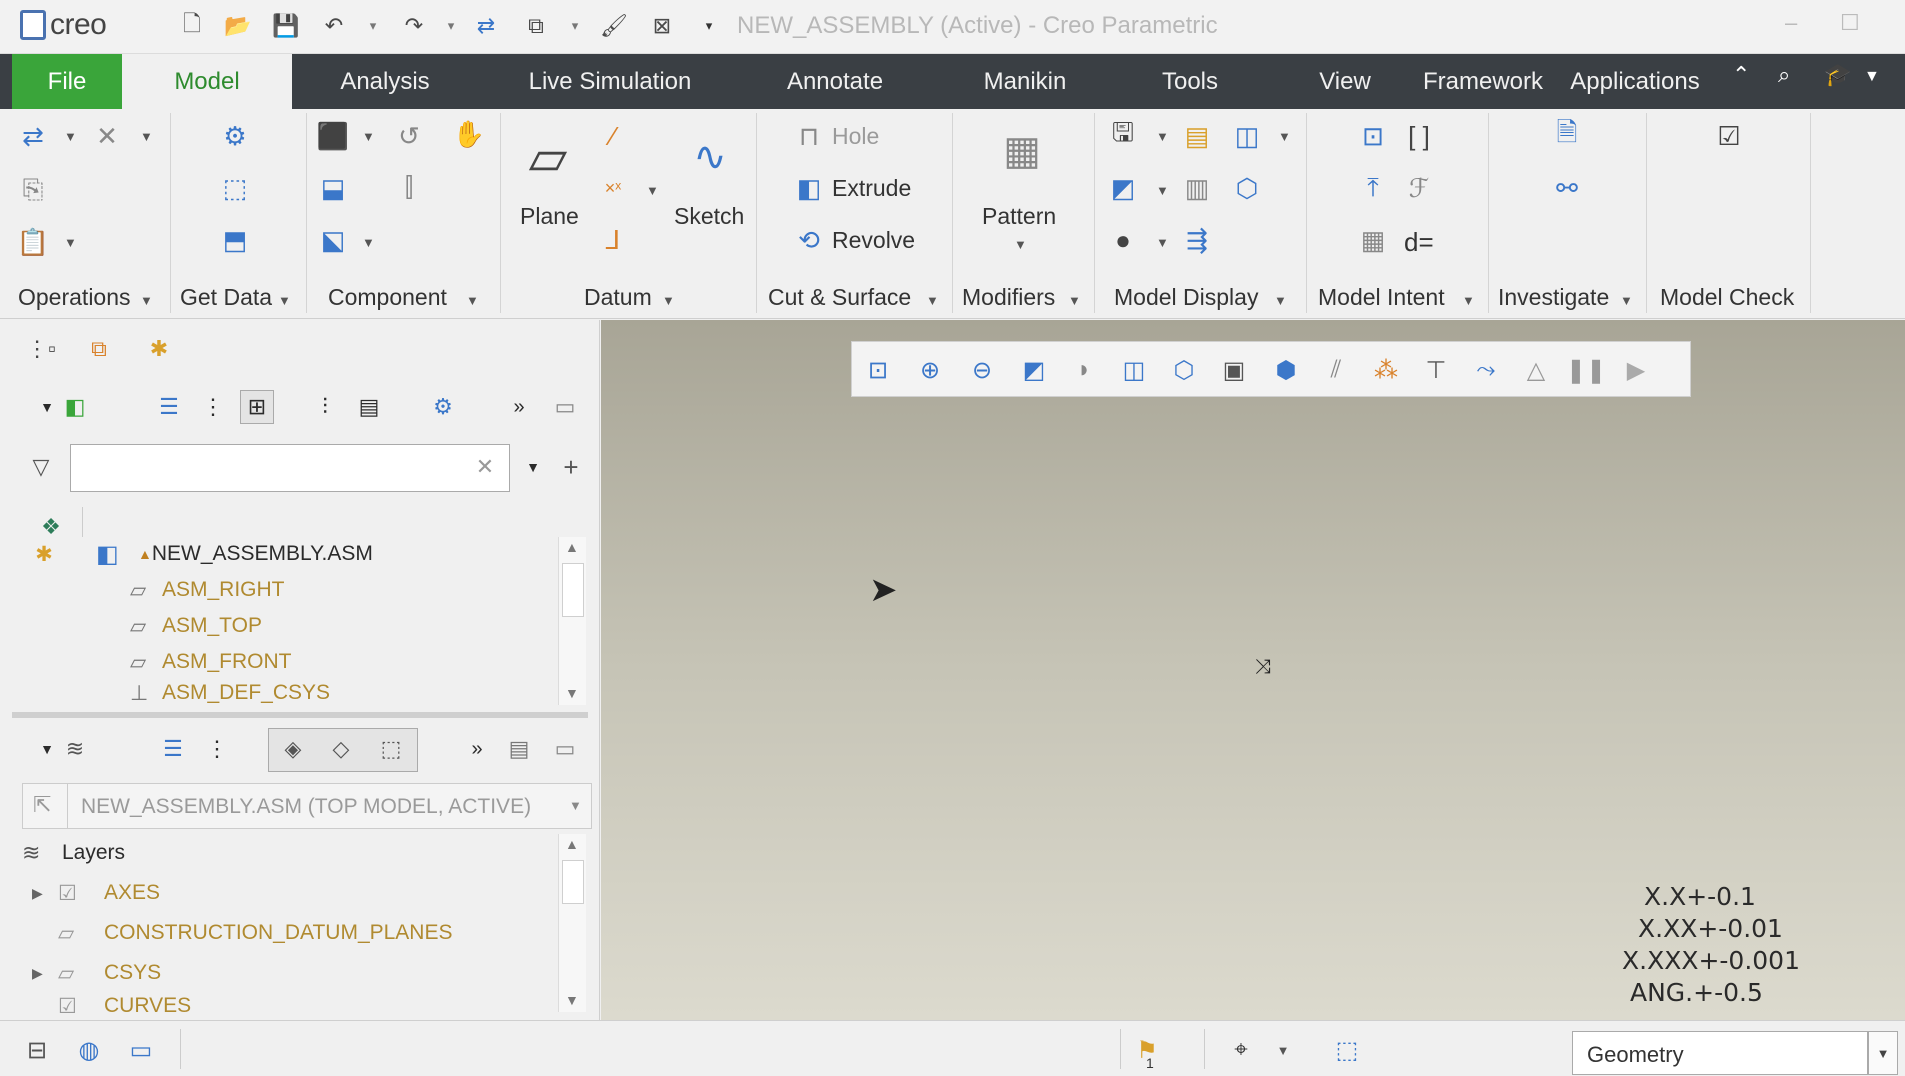 The height and width of the screenshot is (1076, 1905). I want to click on model-display-dropdown-icon: ▼, so click(1280, 300).